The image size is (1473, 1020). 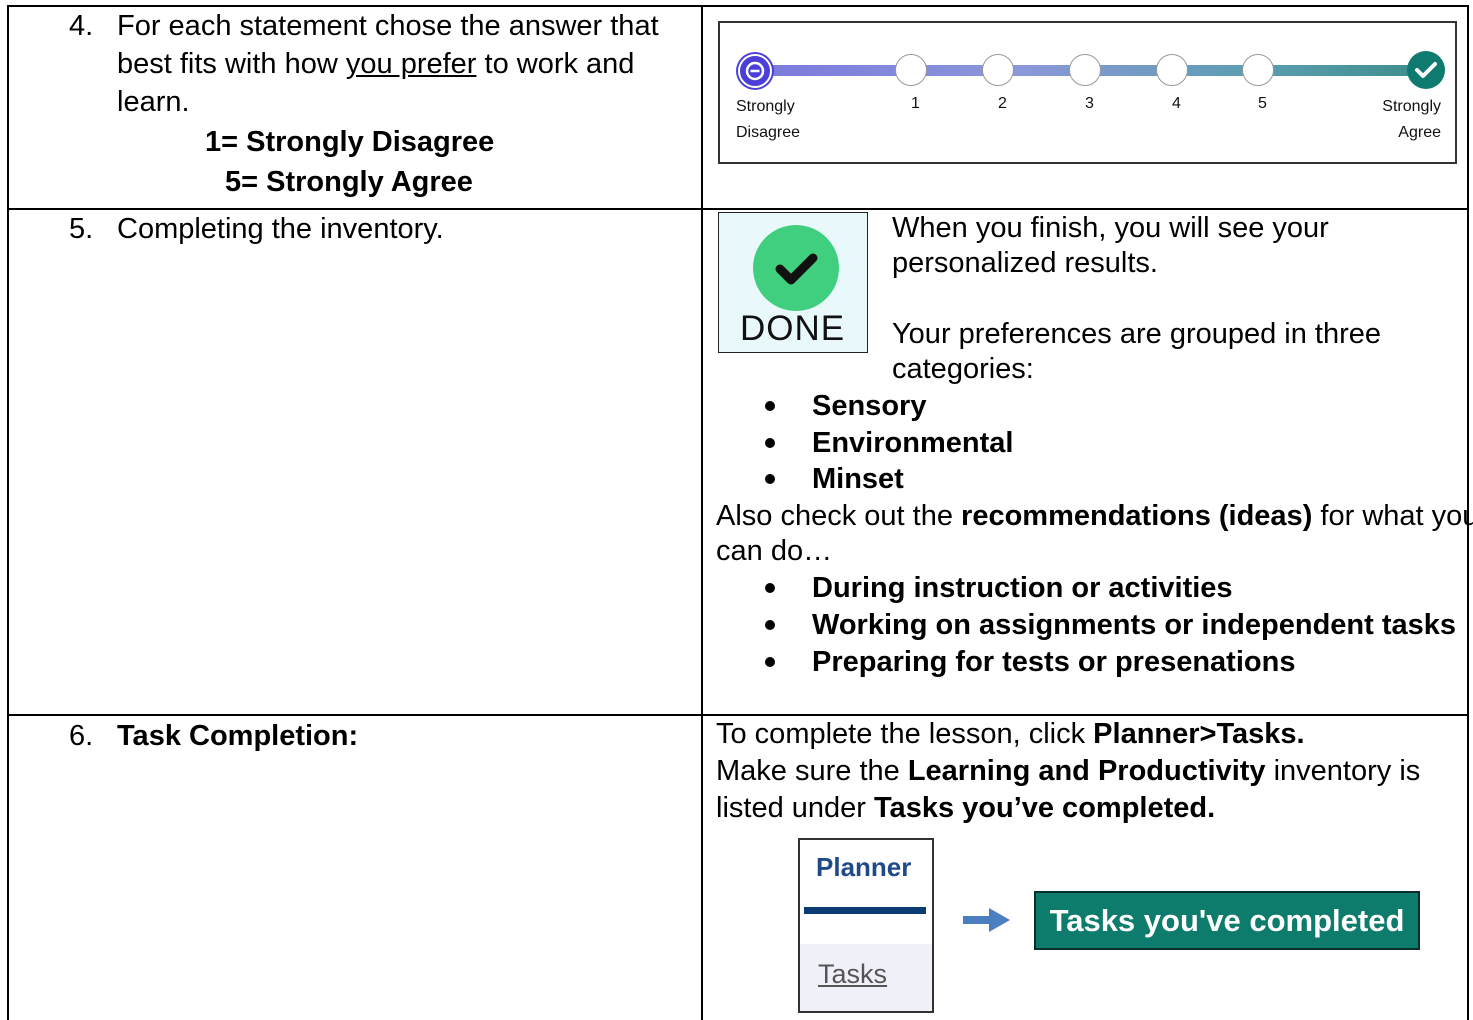 What do you see at coordinates (1176, 103) in the screenshot?
I see `scale-number: 4` at bounding box center [1176, 103].